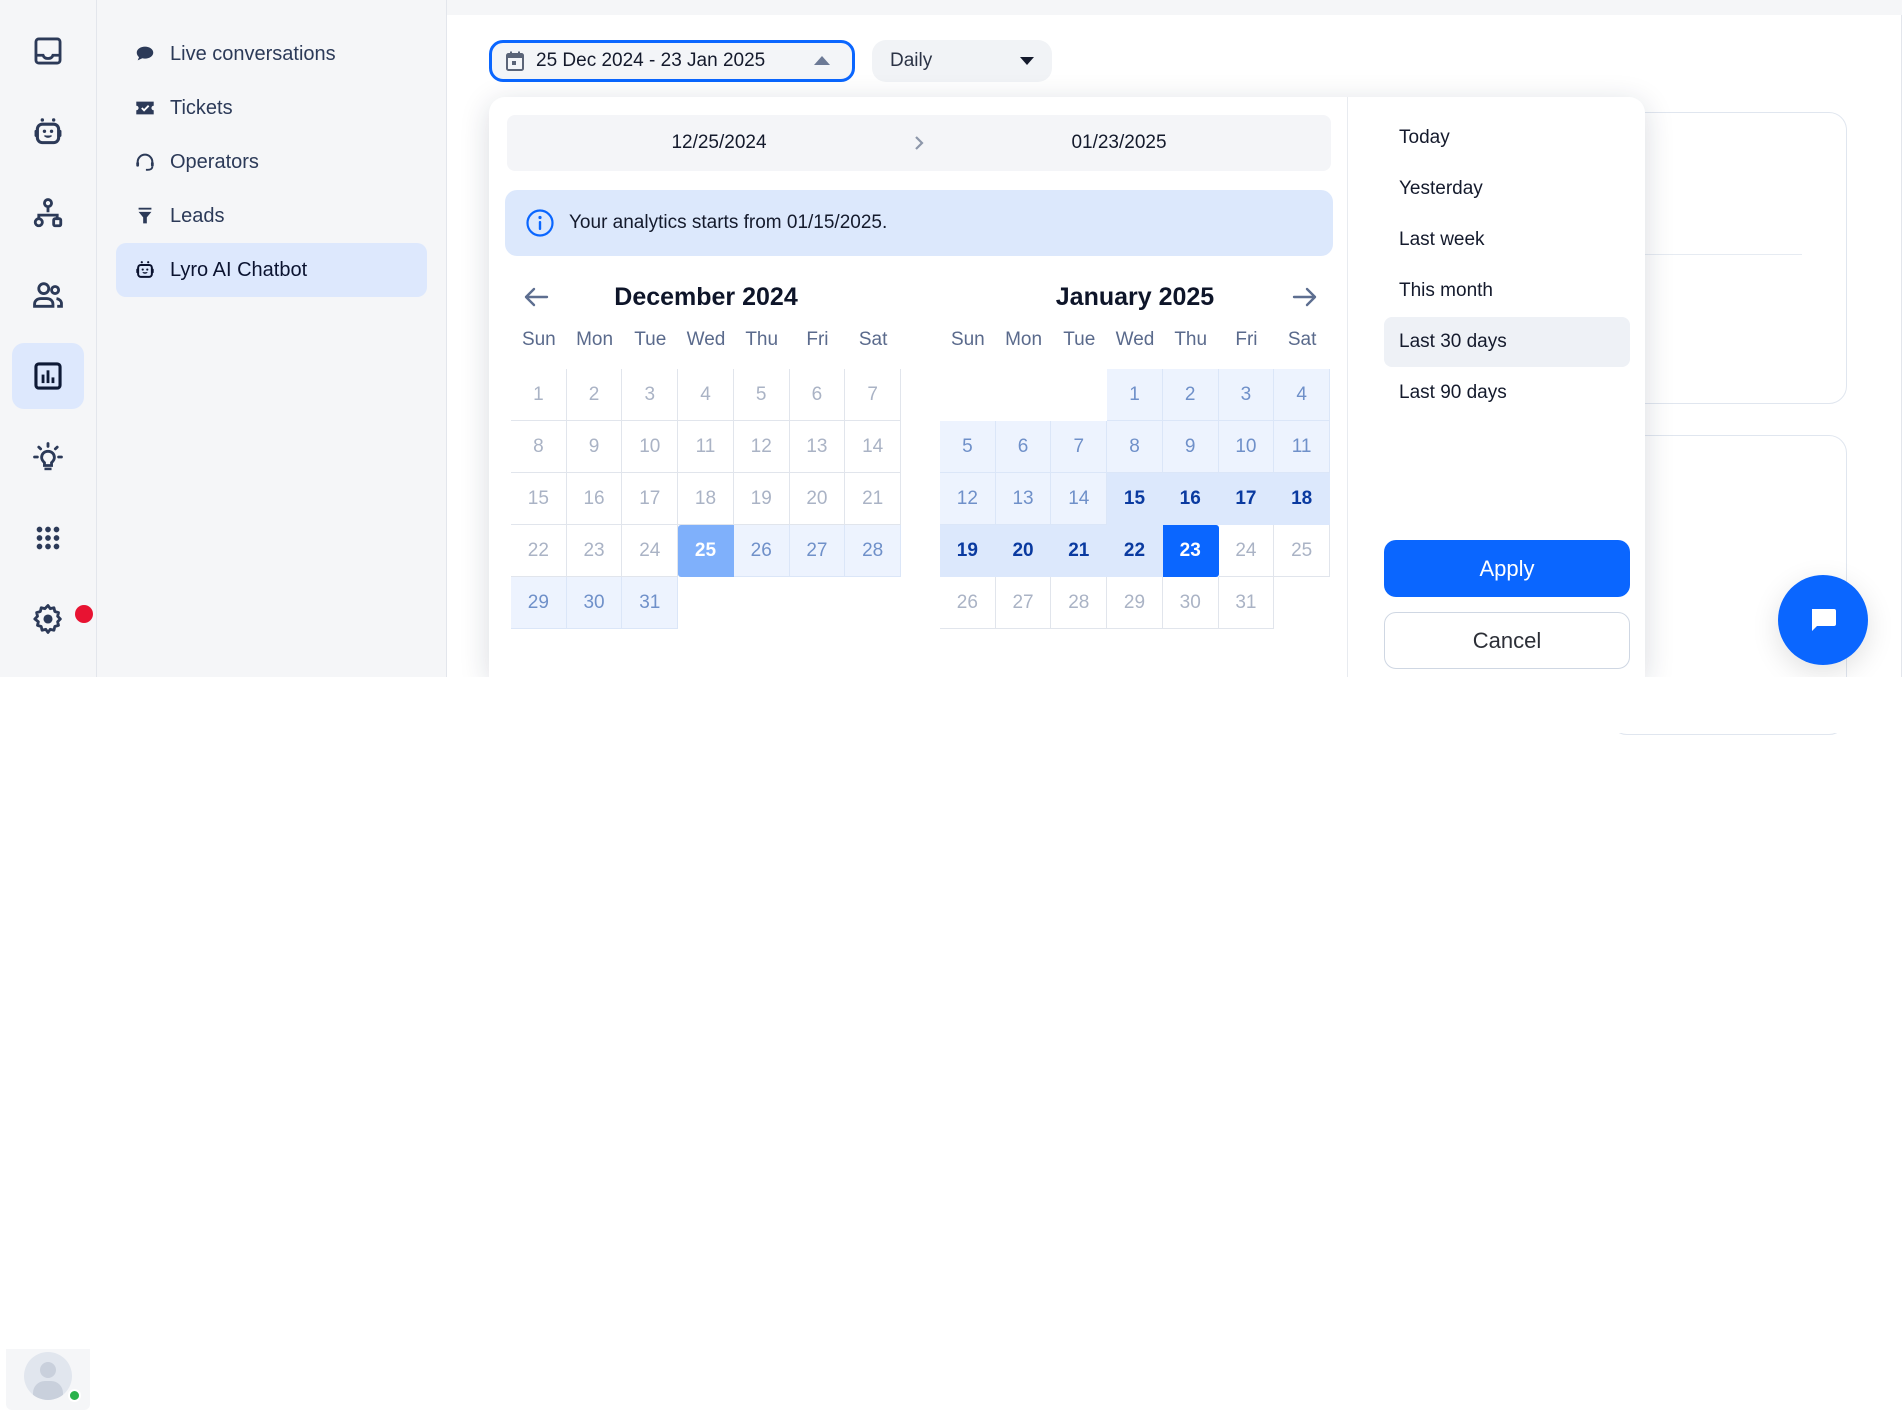  I want to click on calendar-day-in-range: 14, so click(1079, 499).